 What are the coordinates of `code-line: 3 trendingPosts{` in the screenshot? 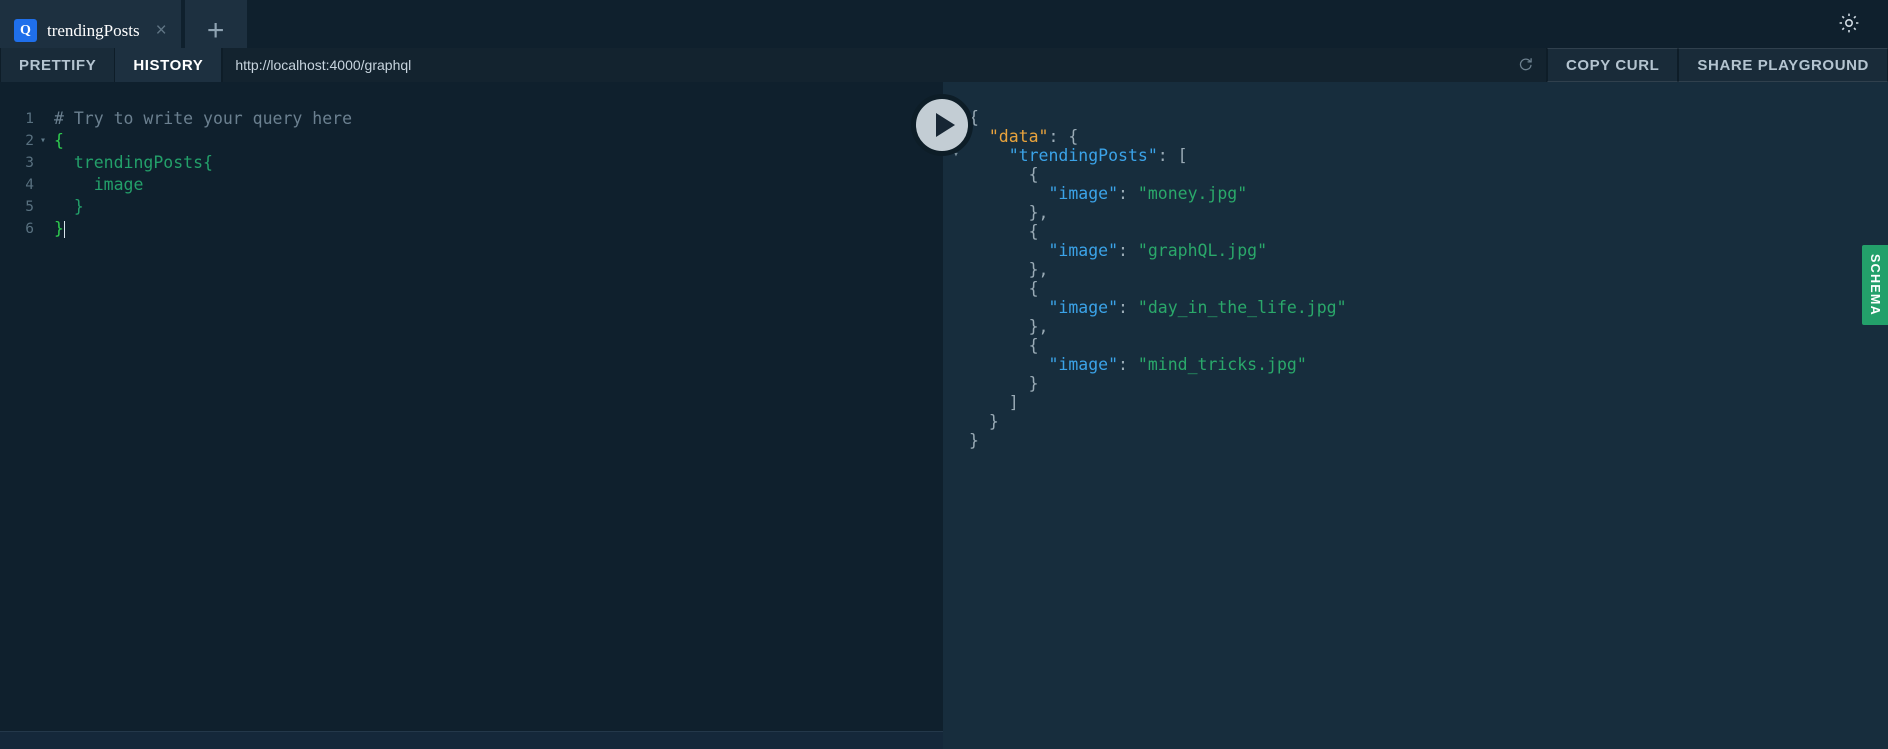 It's located at (471, 163).